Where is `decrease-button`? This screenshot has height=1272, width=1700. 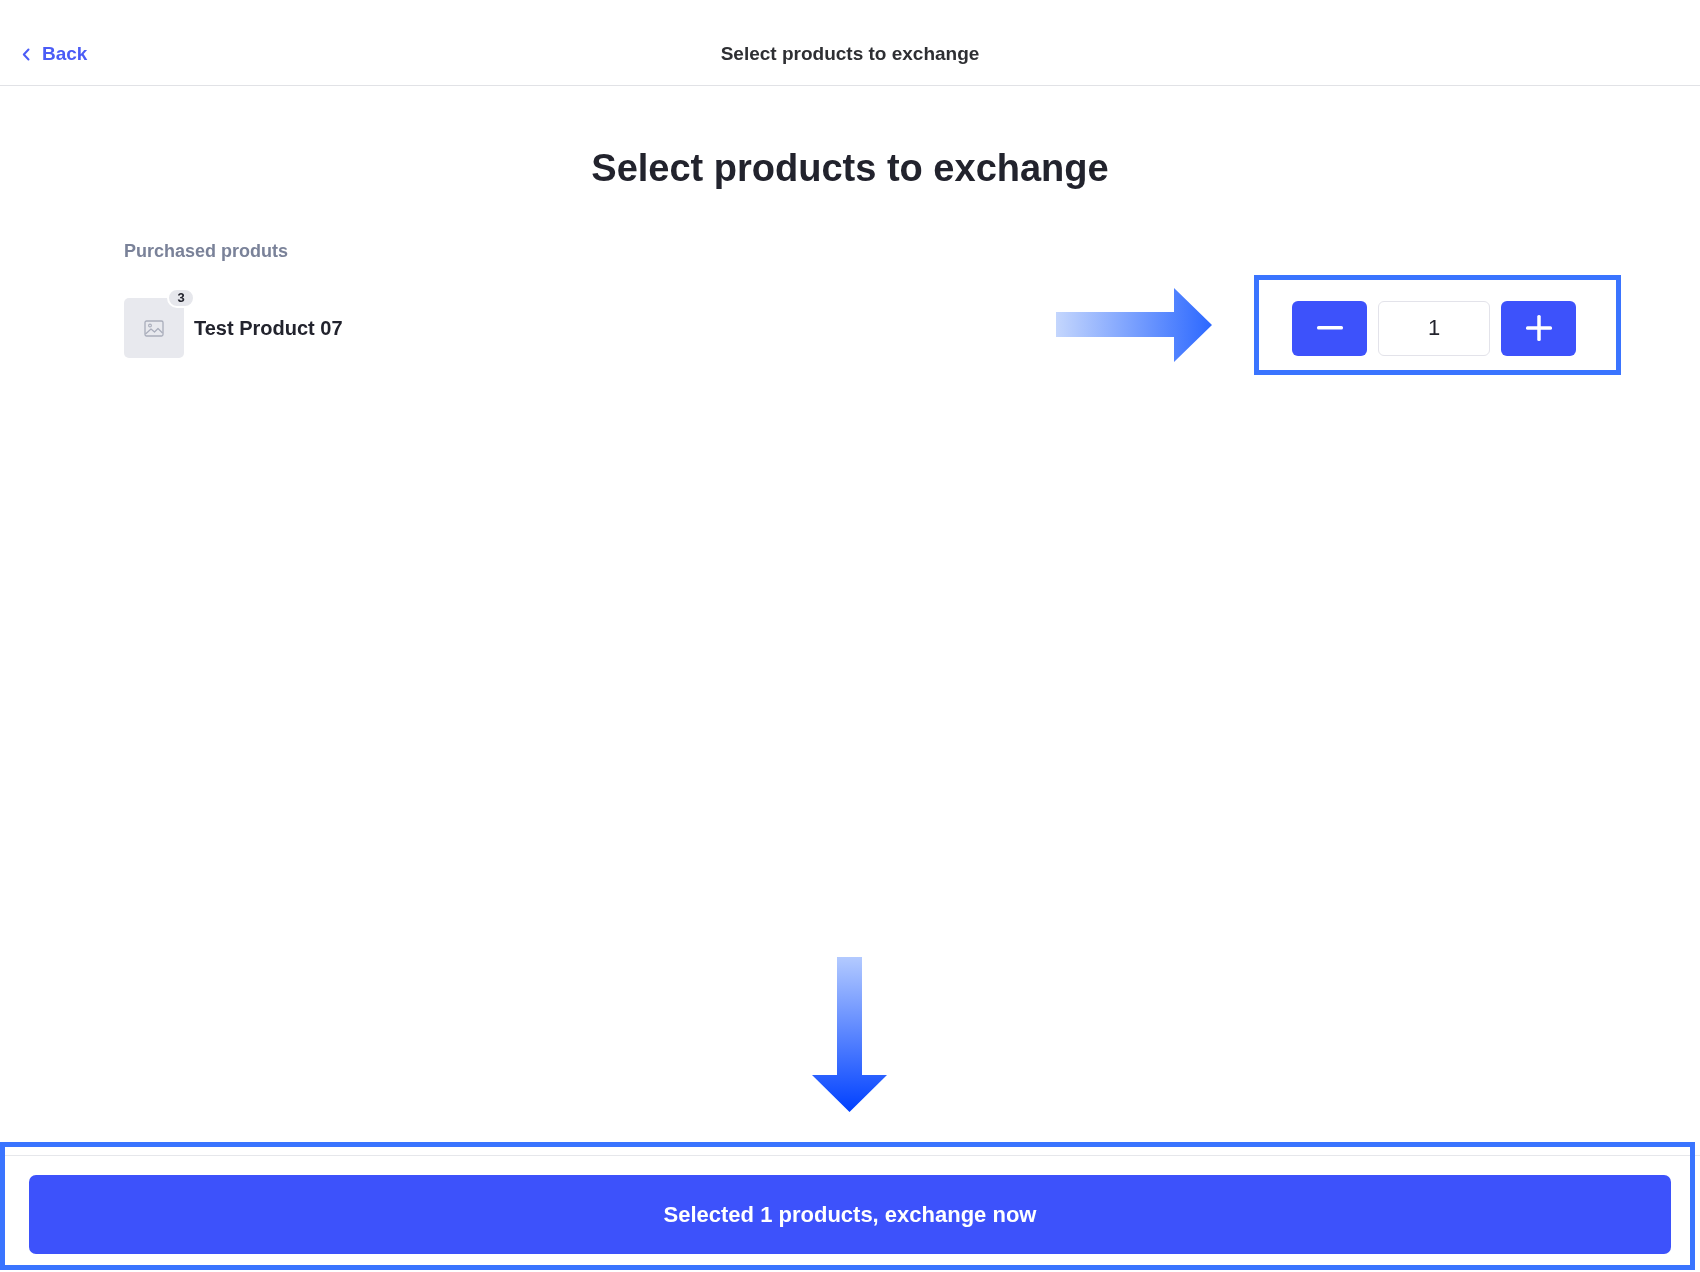
decrease-button is located at coordinates (1329, 328).